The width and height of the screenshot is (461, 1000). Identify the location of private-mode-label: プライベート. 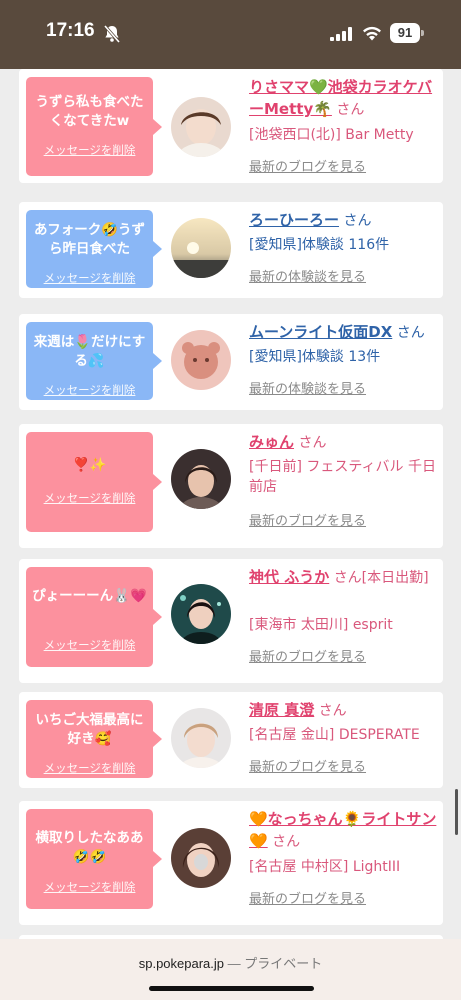
(283, 963).